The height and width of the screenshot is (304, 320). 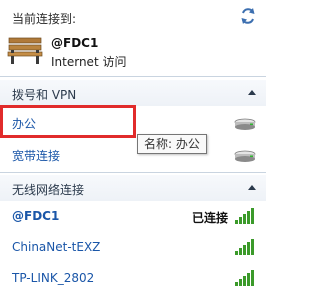 I want to click on wifi-name: ChinaNet-tEXZ, so click(x=56, y=247).